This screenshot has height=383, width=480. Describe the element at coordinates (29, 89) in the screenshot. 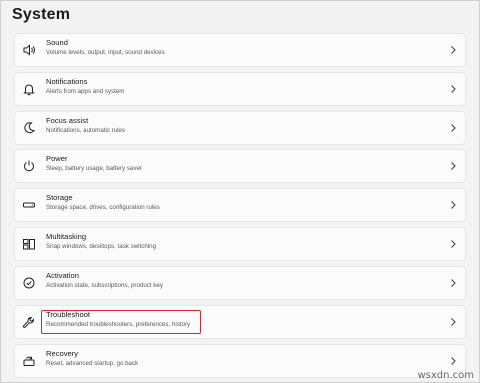

I see `bell-icon` at that location.